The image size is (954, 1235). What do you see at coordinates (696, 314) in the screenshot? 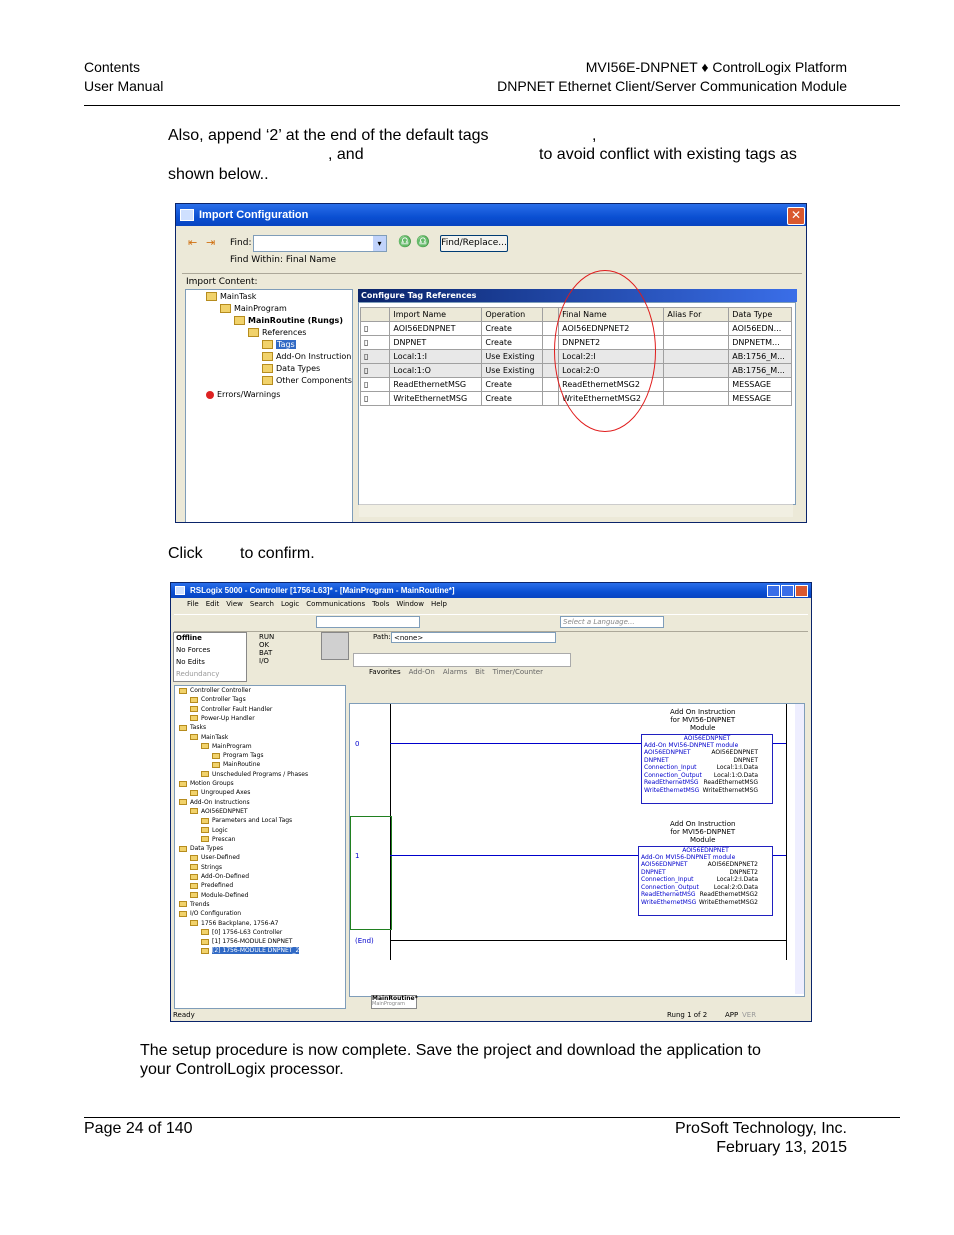
I see `column-header-alias-for: Alias For` at bounding box center [696, 314].